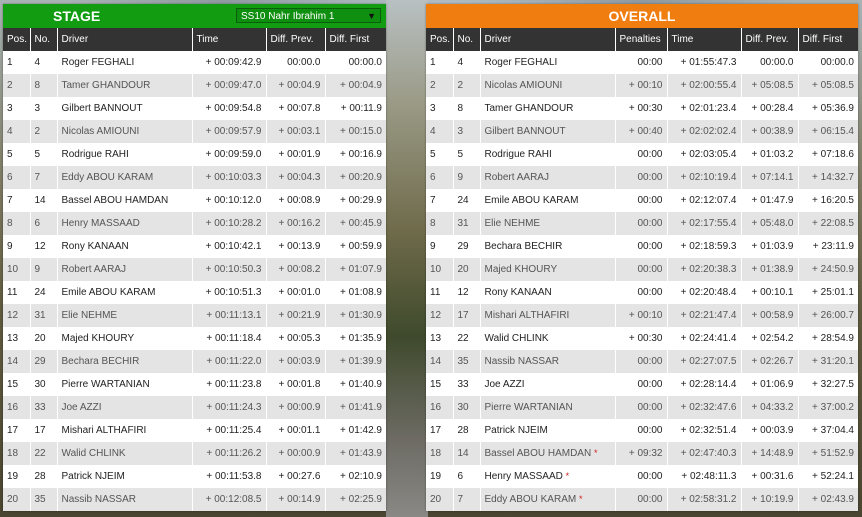  What do you see at coordinates (229, 246) in the screenshot?
I see `time-cell: + 00:10:42.1` at bounding box center [229, 246].